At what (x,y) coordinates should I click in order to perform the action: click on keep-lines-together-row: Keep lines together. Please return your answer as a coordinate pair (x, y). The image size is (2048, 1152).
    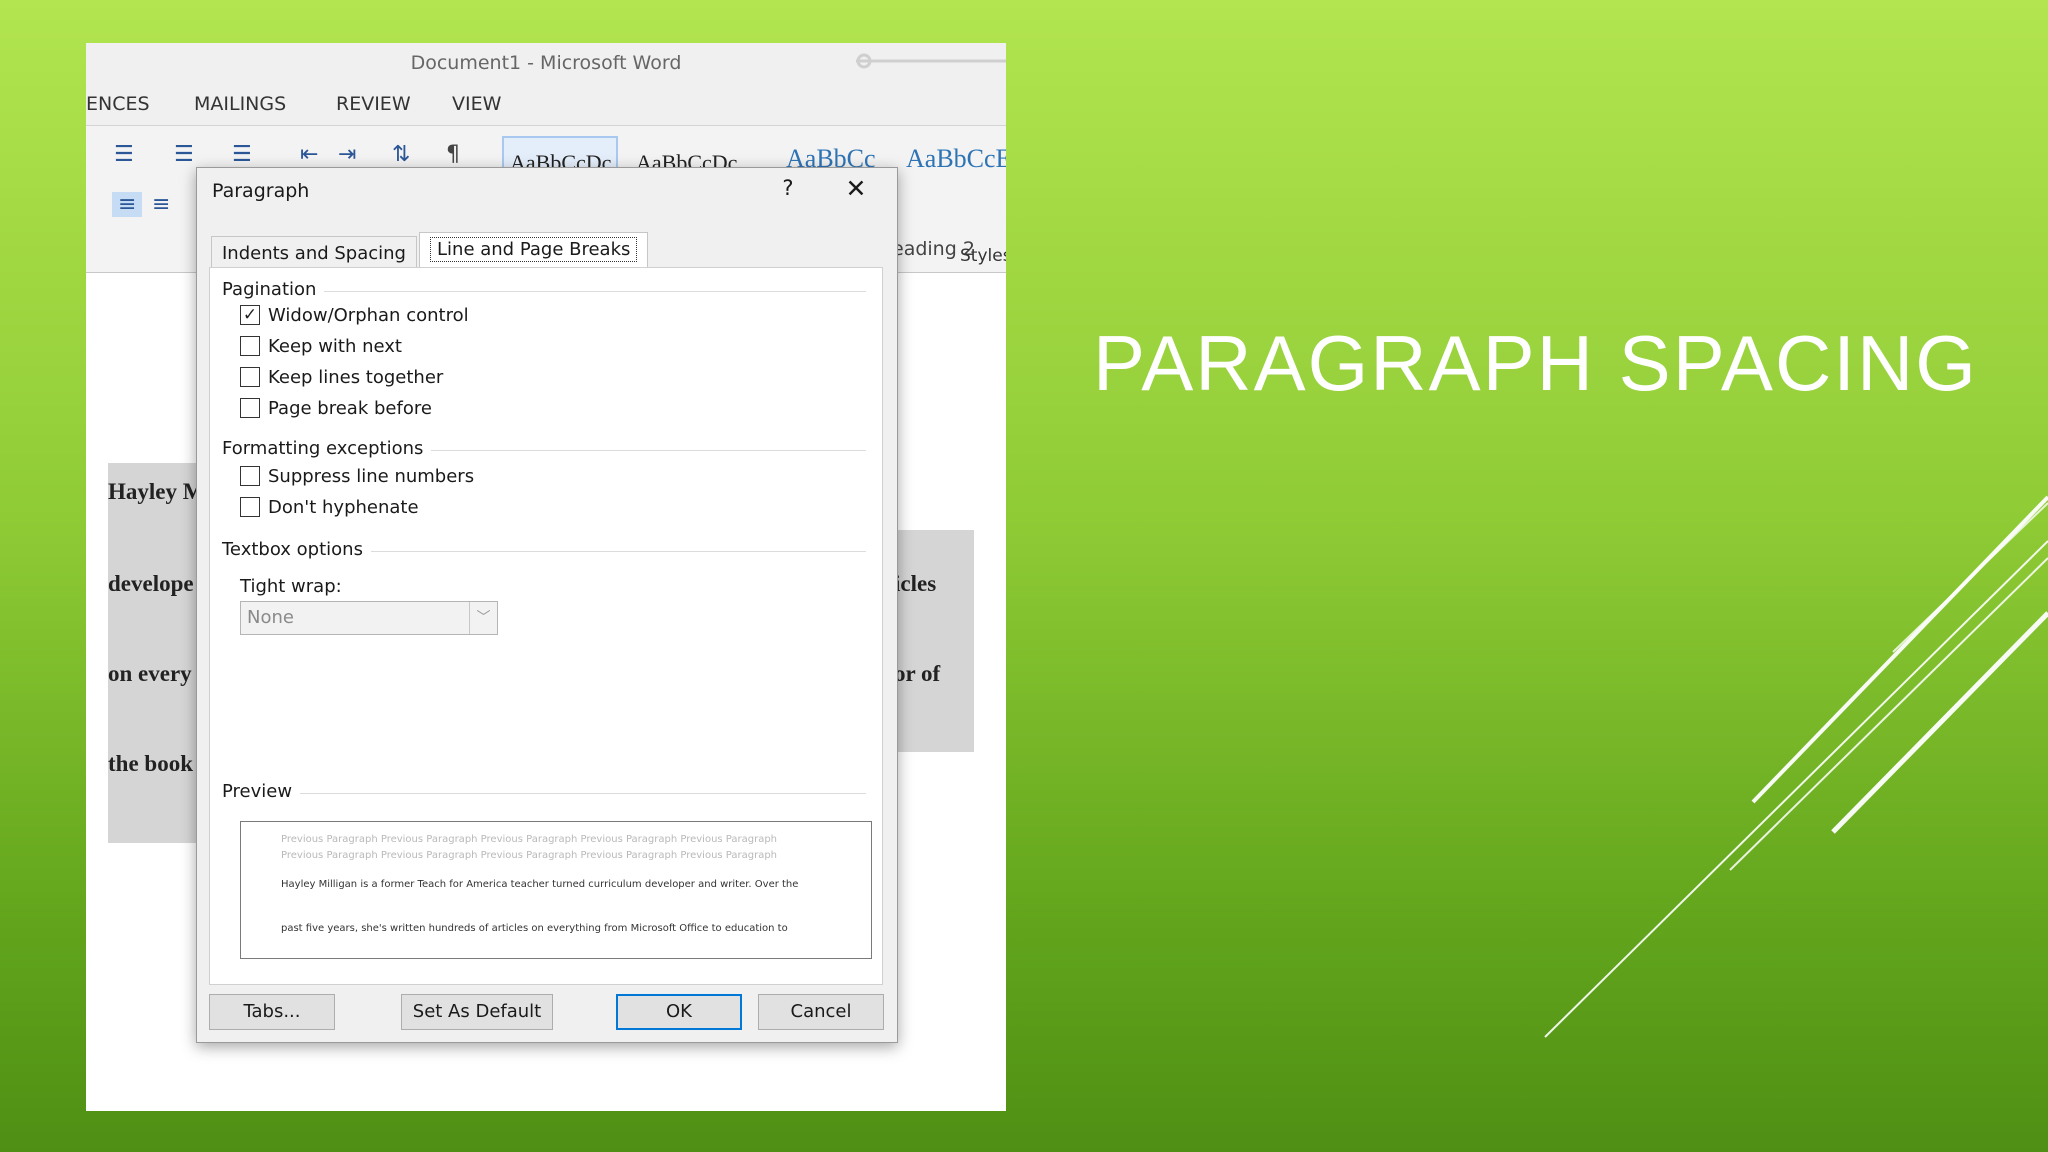
    Looking at the image, I should click on (341, 377).